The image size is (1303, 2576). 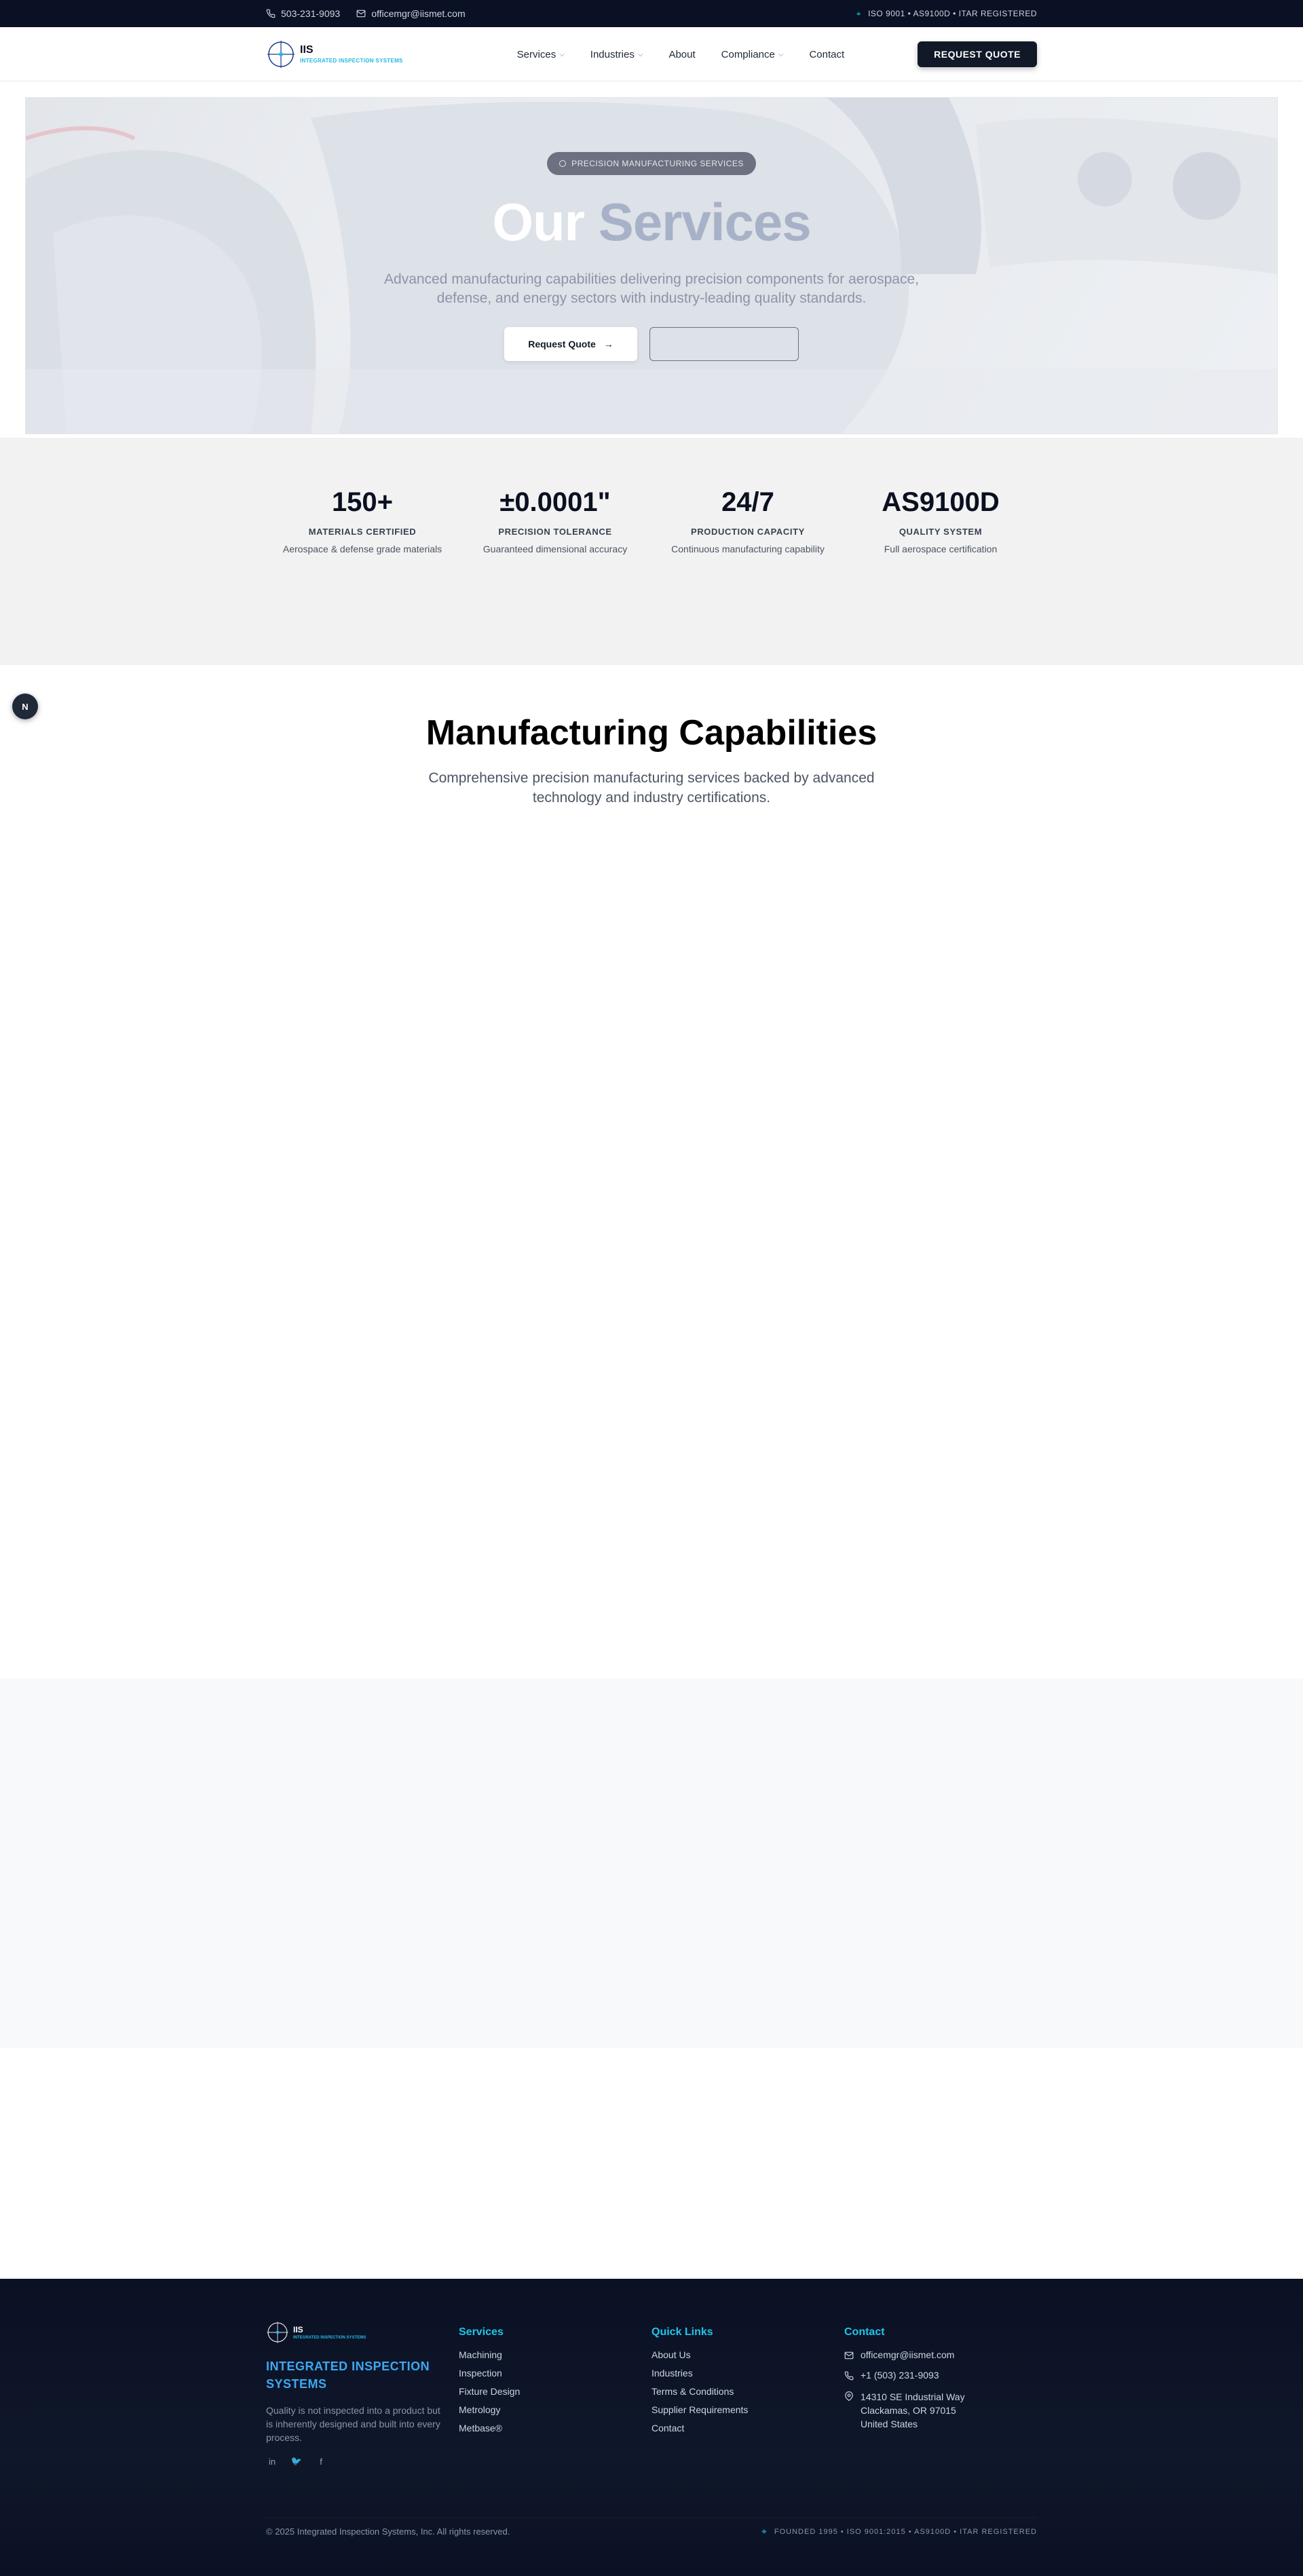 I want to click on topbar-phone-text: 503-231-9093, so click(x=311, y=13).